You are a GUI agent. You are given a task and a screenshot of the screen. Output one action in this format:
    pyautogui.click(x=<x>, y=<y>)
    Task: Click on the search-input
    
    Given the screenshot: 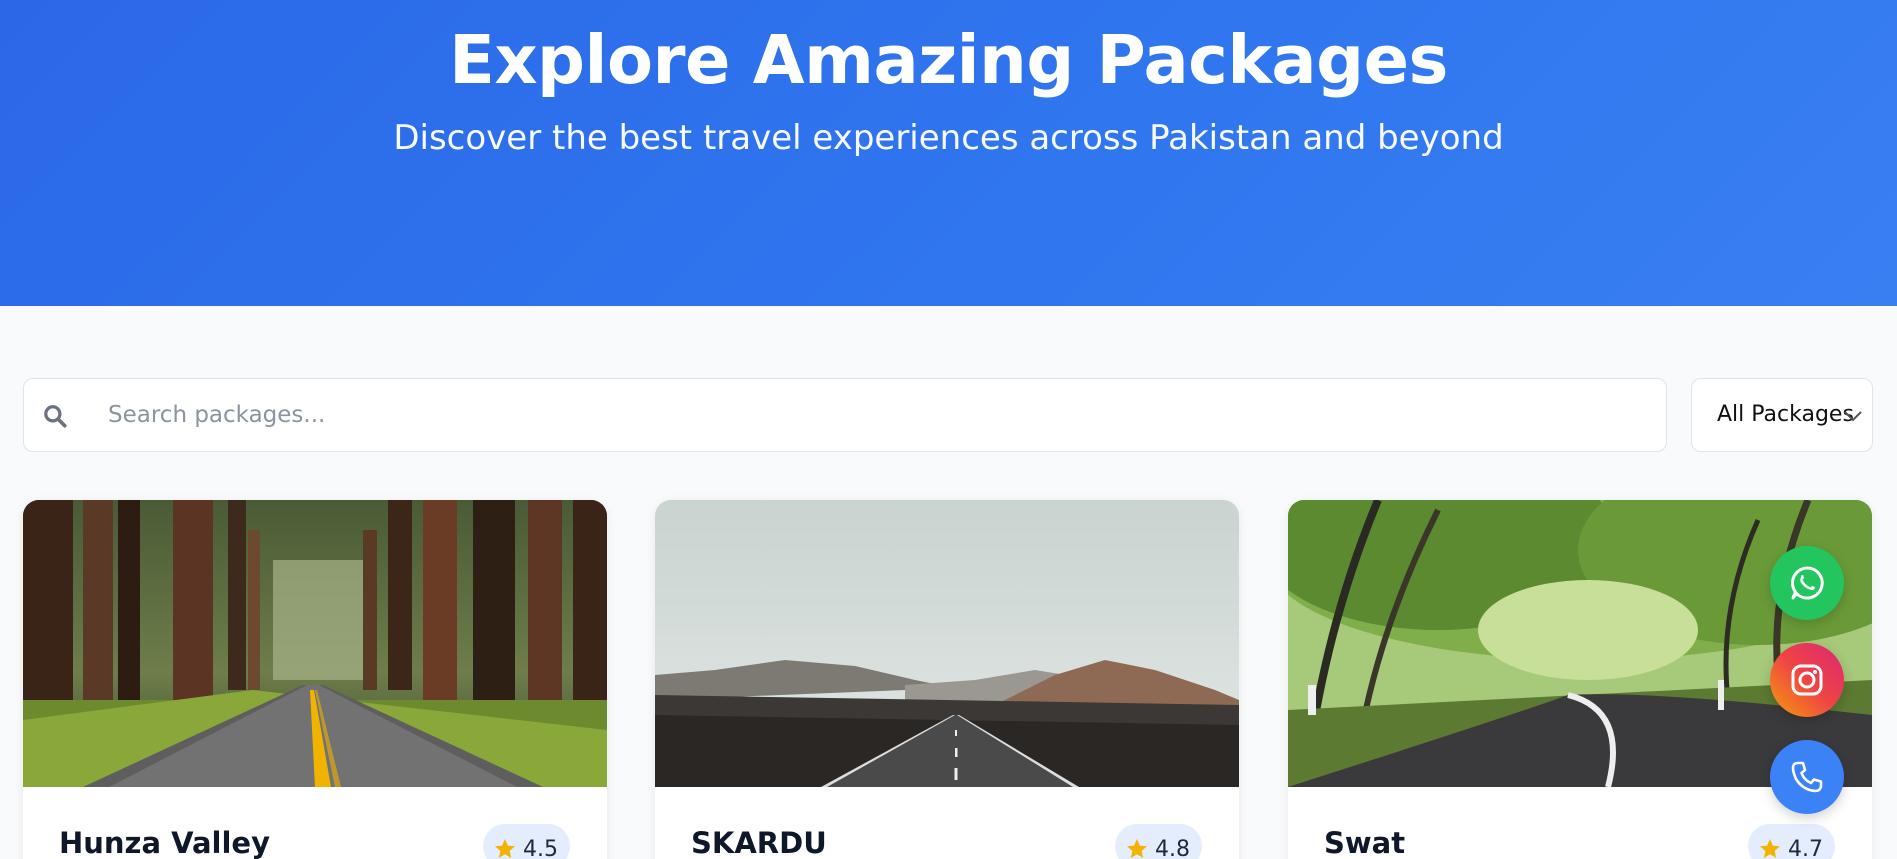 What is the action you would take?
    pyautogui.click(x=864, y=415)
    